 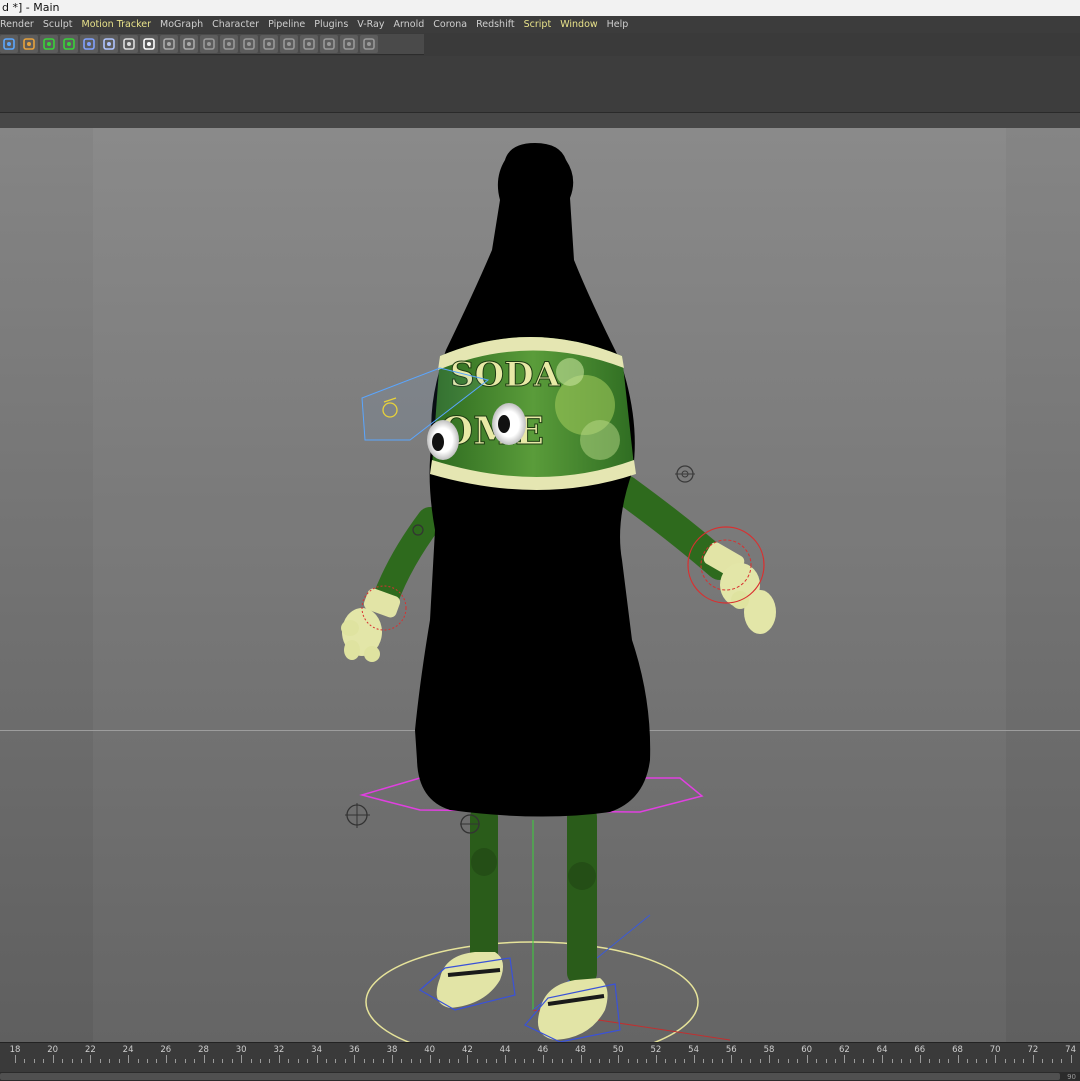 I want to click on menu-arnold: Arnold, so click(x=409, y=24).